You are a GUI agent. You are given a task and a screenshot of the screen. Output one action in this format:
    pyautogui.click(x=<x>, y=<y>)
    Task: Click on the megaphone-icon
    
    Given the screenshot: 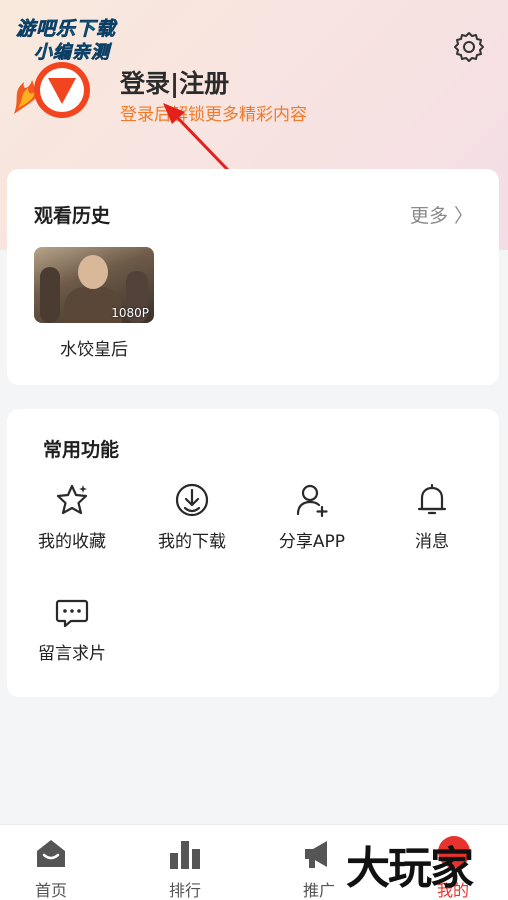 What is the action you would take?
    pyautogui.click(x=316, y=854)
    